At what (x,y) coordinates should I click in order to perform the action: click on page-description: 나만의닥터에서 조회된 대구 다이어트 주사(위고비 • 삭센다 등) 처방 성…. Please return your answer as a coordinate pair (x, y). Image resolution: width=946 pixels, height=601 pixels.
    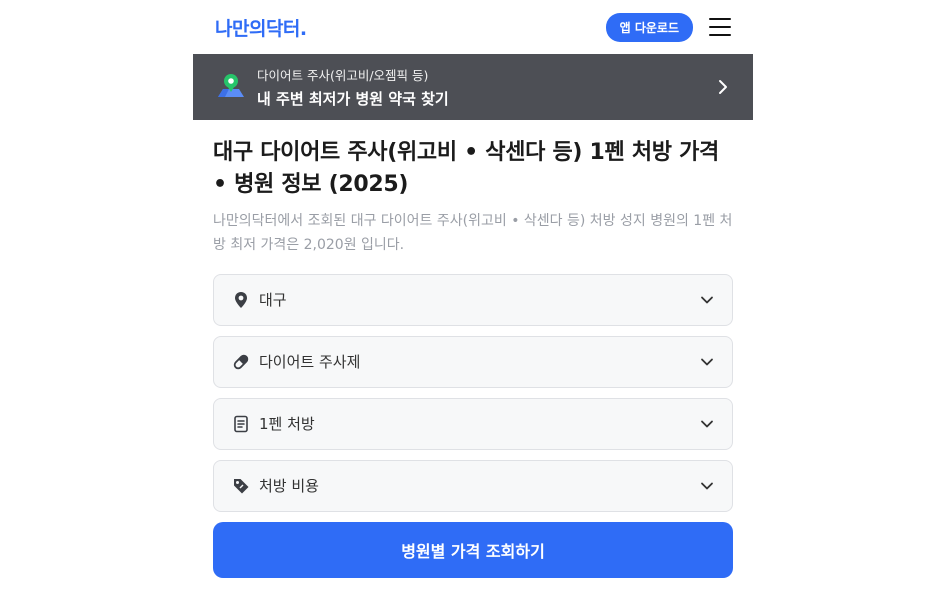
    Looking at the image, I should click on (473, 233).